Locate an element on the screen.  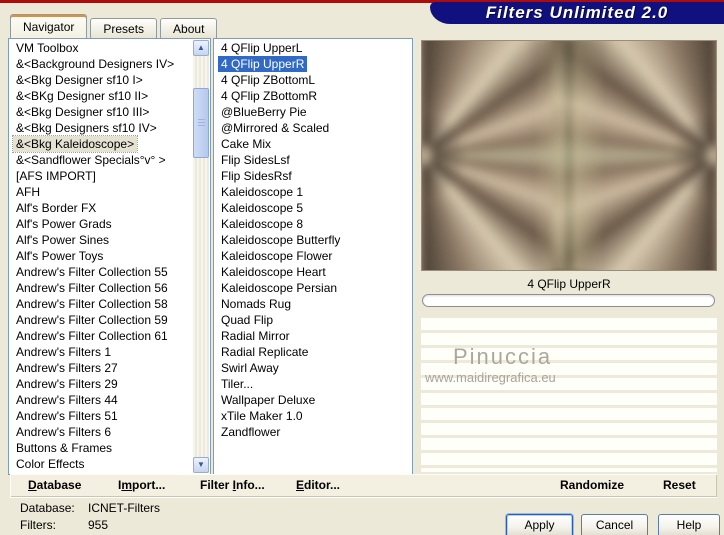
category-item: Andrew's Filter Collection 59 is located at coordinates (92, 320).